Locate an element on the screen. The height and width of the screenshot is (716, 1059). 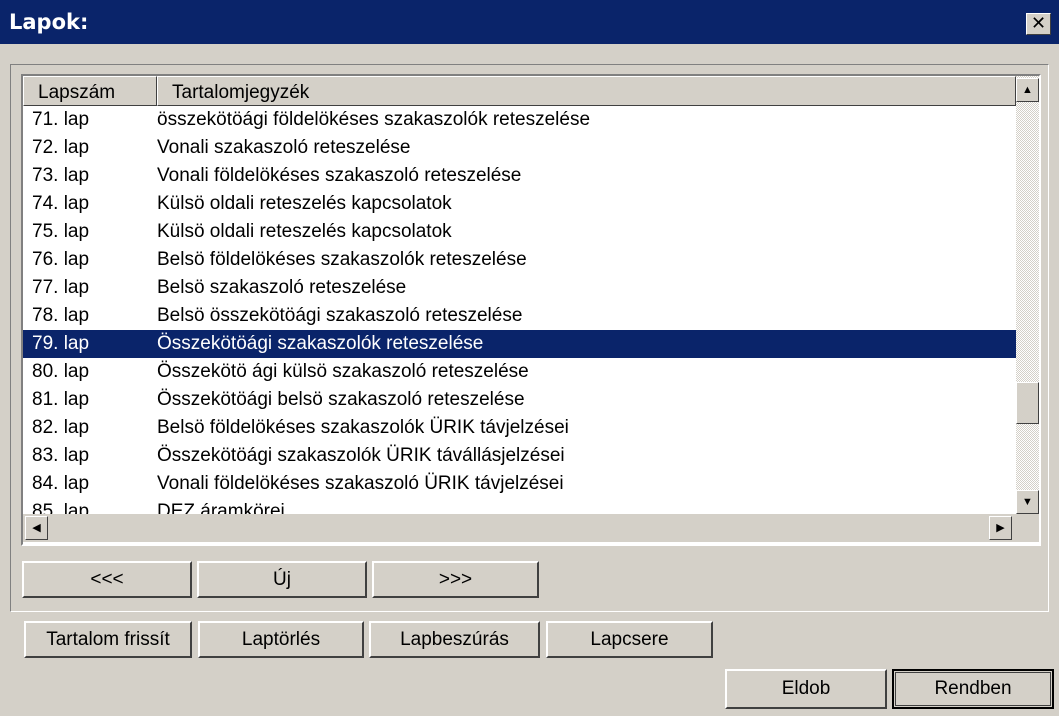
delete-page-button: Laptörlés is located at coordinates (281, 639).